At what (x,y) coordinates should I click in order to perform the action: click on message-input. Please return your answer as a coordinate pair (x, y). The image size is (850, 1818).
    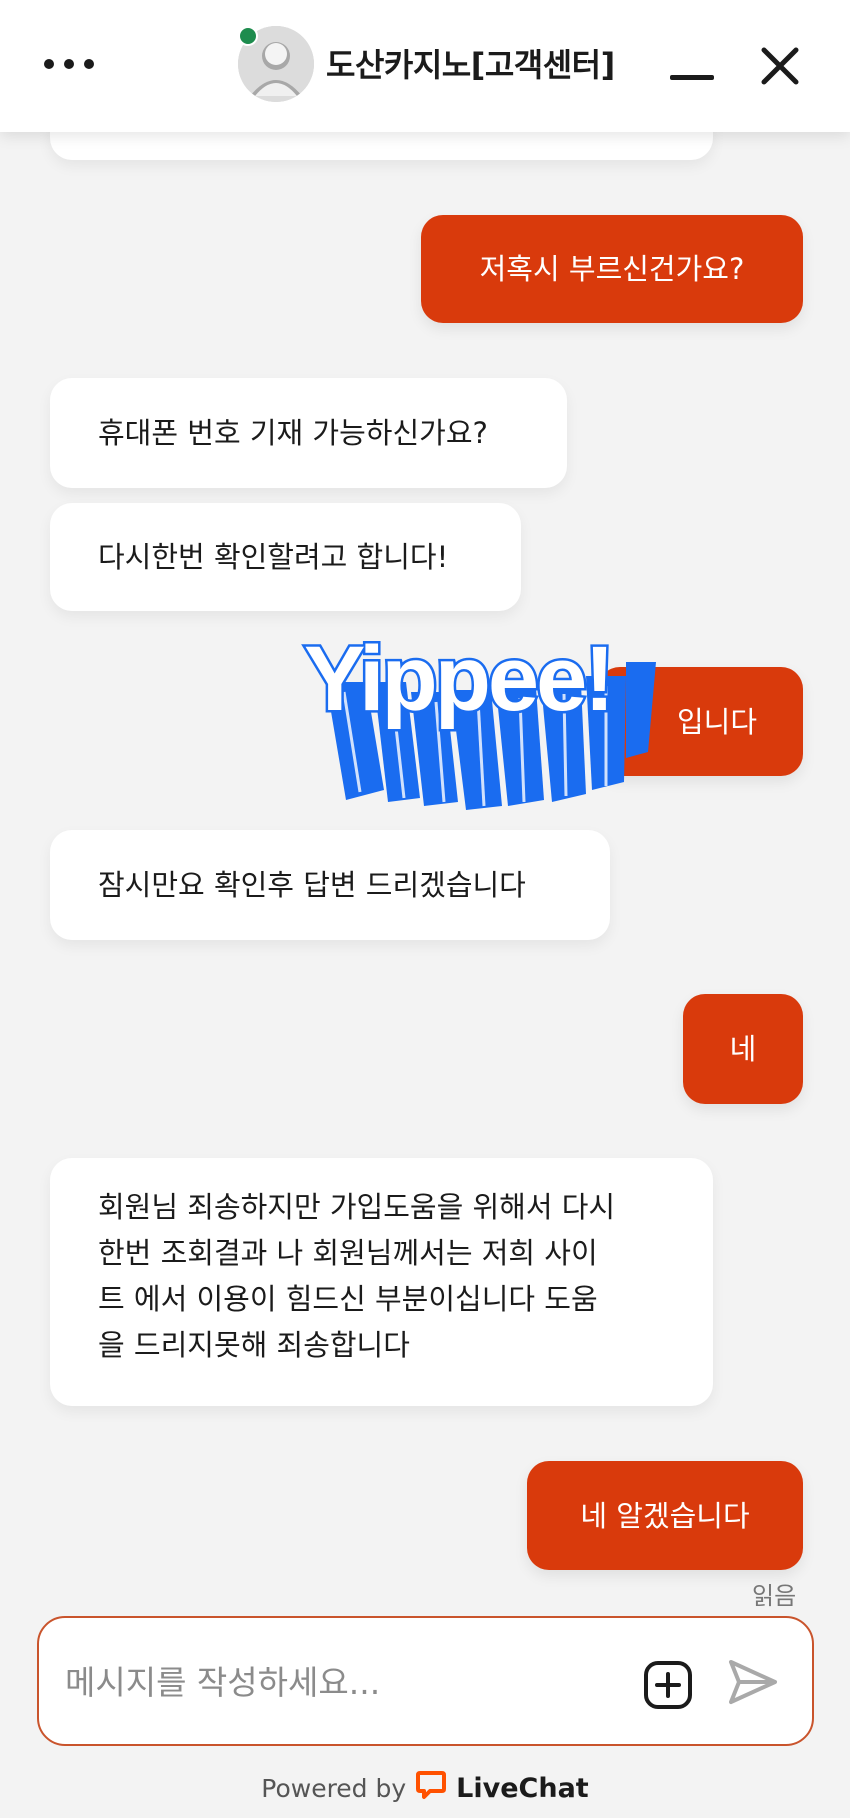
    Looking at the image, I should click on (345, 1682).